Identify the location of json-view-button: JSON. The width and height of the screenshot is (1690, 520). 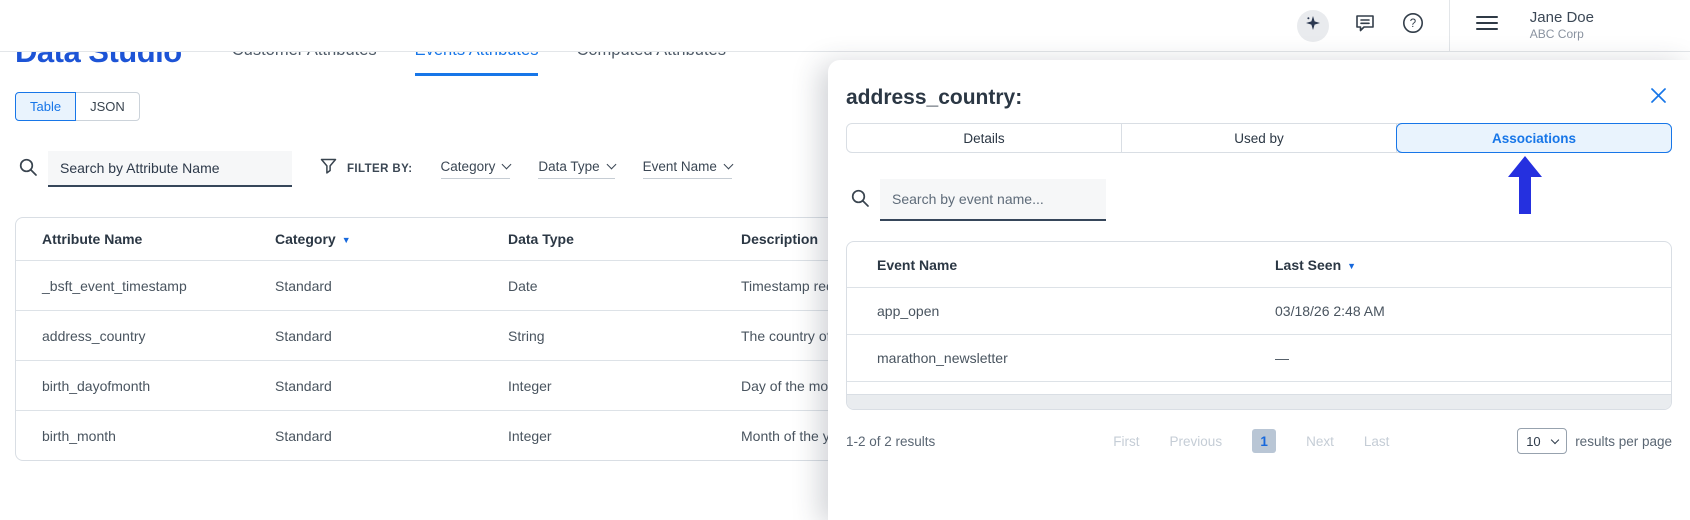
(107, 106).